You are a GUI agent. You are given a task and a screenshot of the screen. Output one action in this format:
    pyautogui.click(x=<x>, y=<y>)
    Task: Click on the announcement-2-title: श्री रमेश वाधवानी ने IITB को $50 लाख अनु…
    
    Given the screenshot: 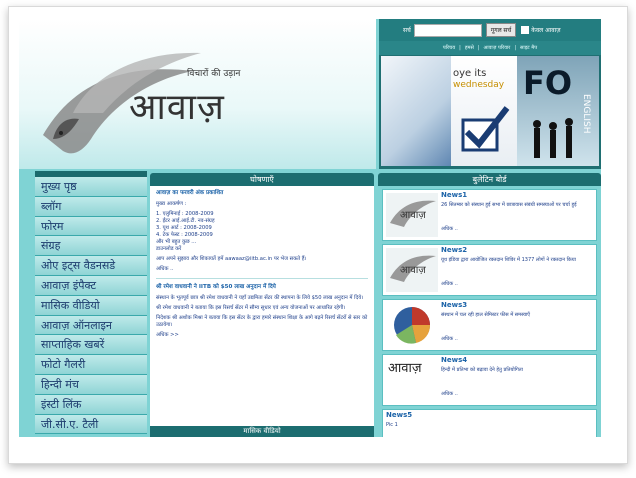 What is the action you would take?
    pyautogui.click(x=262, y=287)
    